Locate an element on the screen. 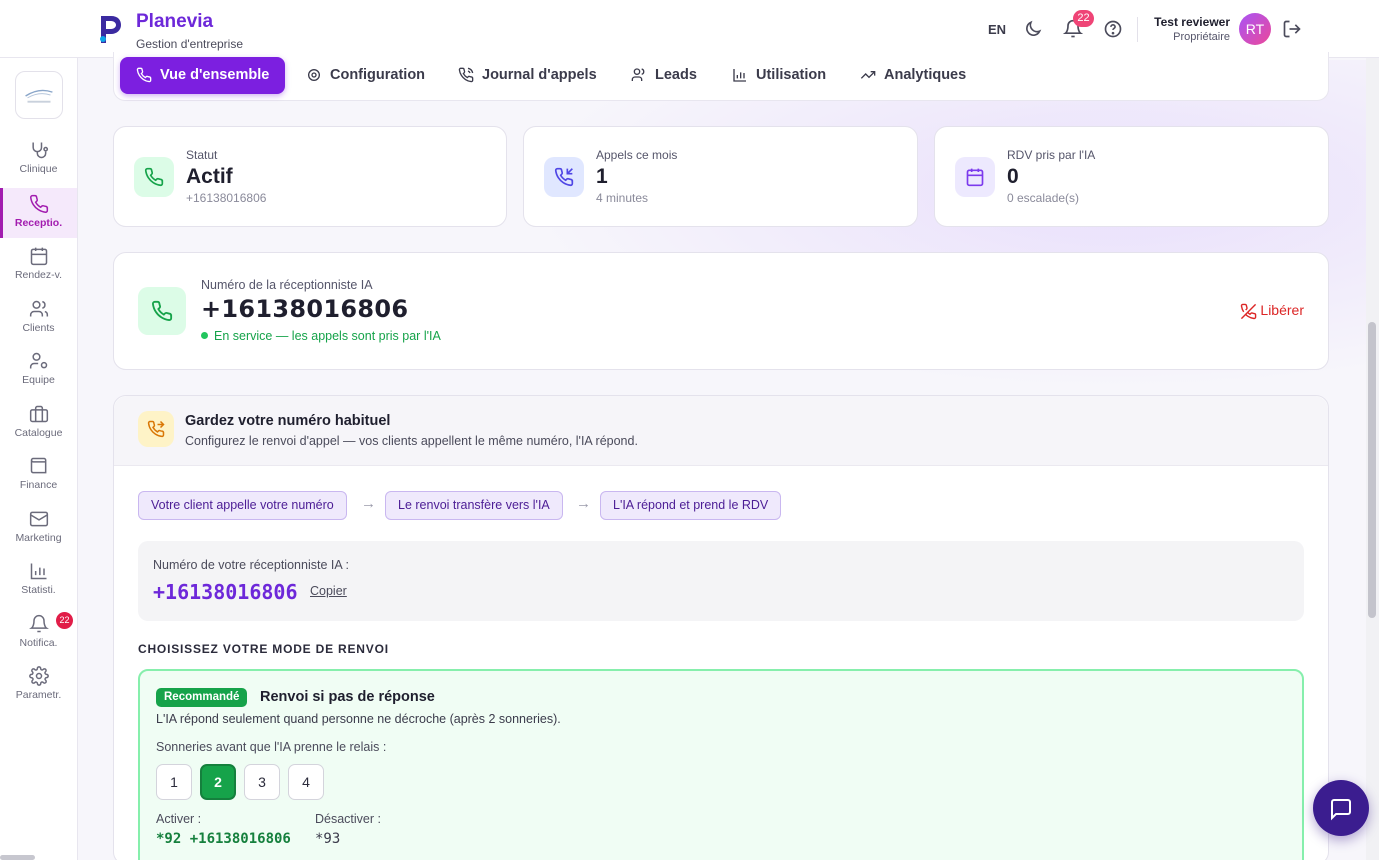  app-name: Planevia is located at coordinates (175, 21).